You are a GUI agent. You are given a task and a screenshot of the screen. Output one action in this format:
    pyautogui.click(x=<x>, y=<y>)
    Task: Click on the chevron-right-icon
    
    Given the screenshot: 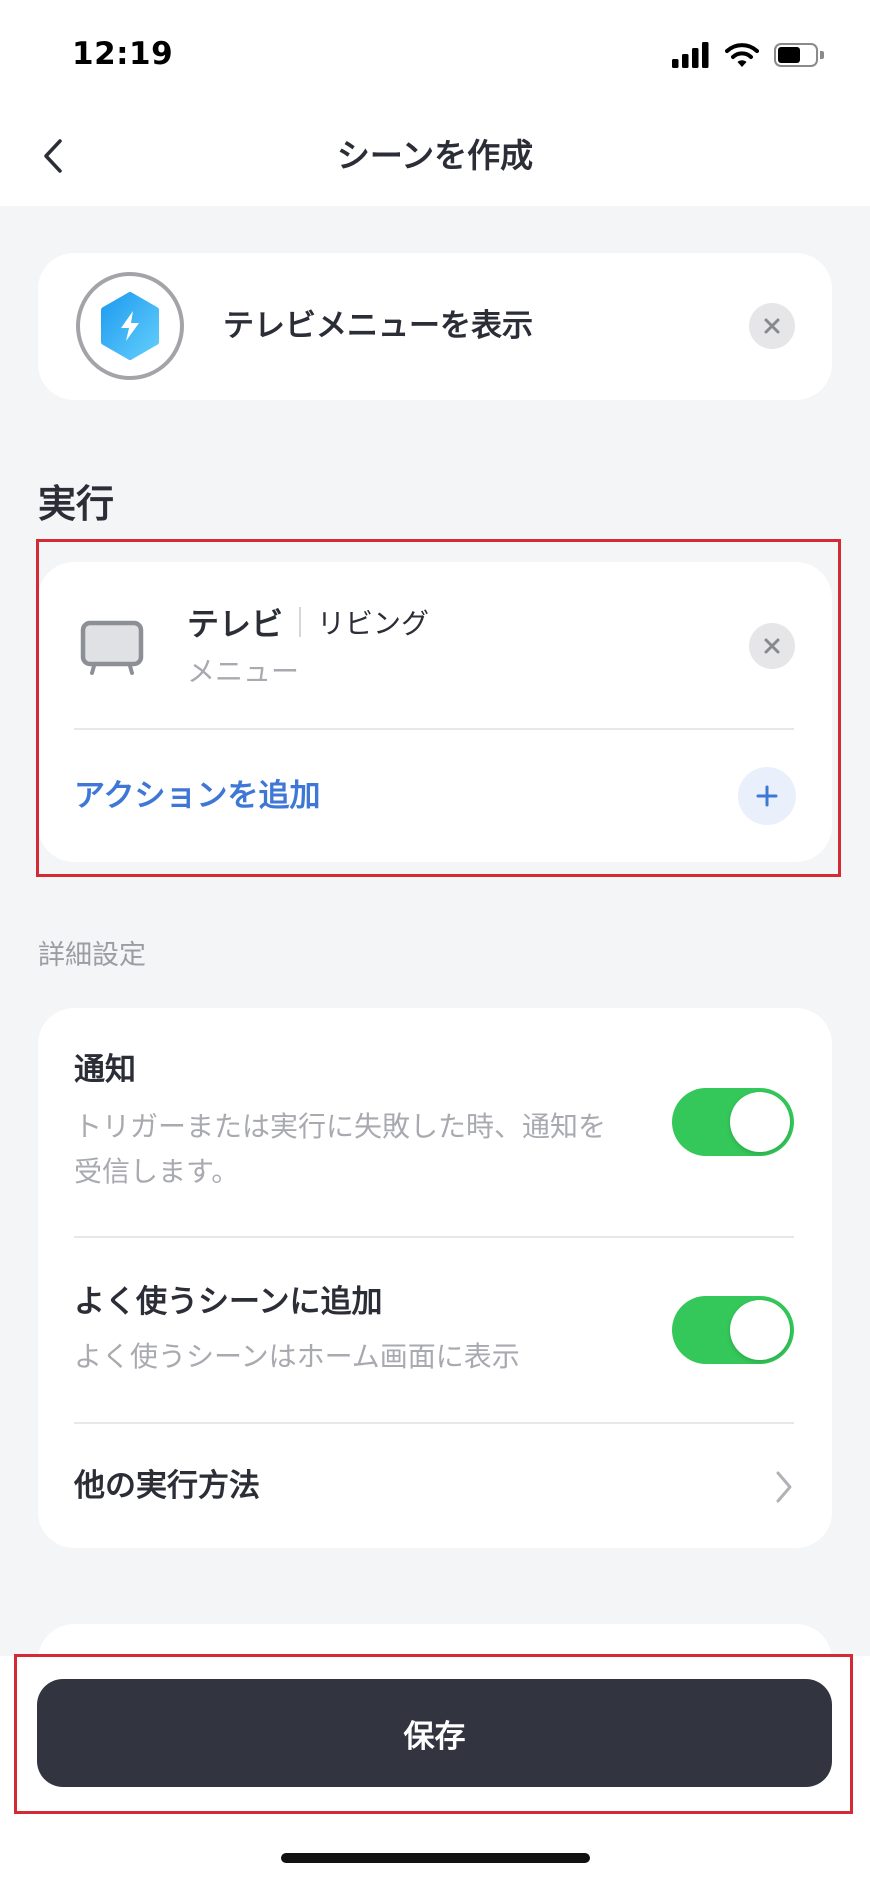 What is the action you would take?
    pyautogui.click(x=784, y=1487)
    